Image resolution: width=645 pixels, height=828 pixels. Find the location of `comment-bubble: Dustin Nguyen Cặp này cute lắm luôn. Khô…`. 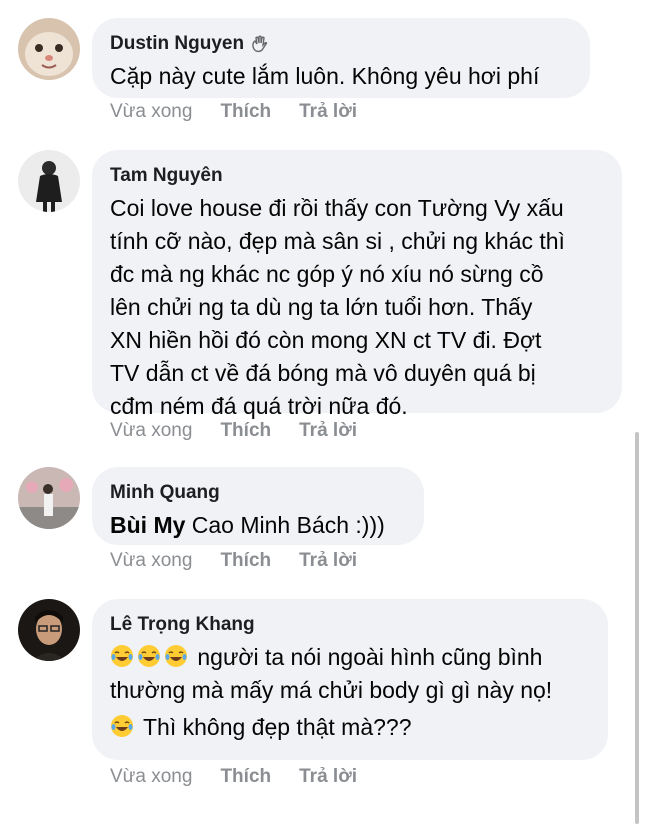

comment-bubble: Dustin Nguyen Cặp này cute lắm luôn. Khô… is located at coordinates (341, 58).